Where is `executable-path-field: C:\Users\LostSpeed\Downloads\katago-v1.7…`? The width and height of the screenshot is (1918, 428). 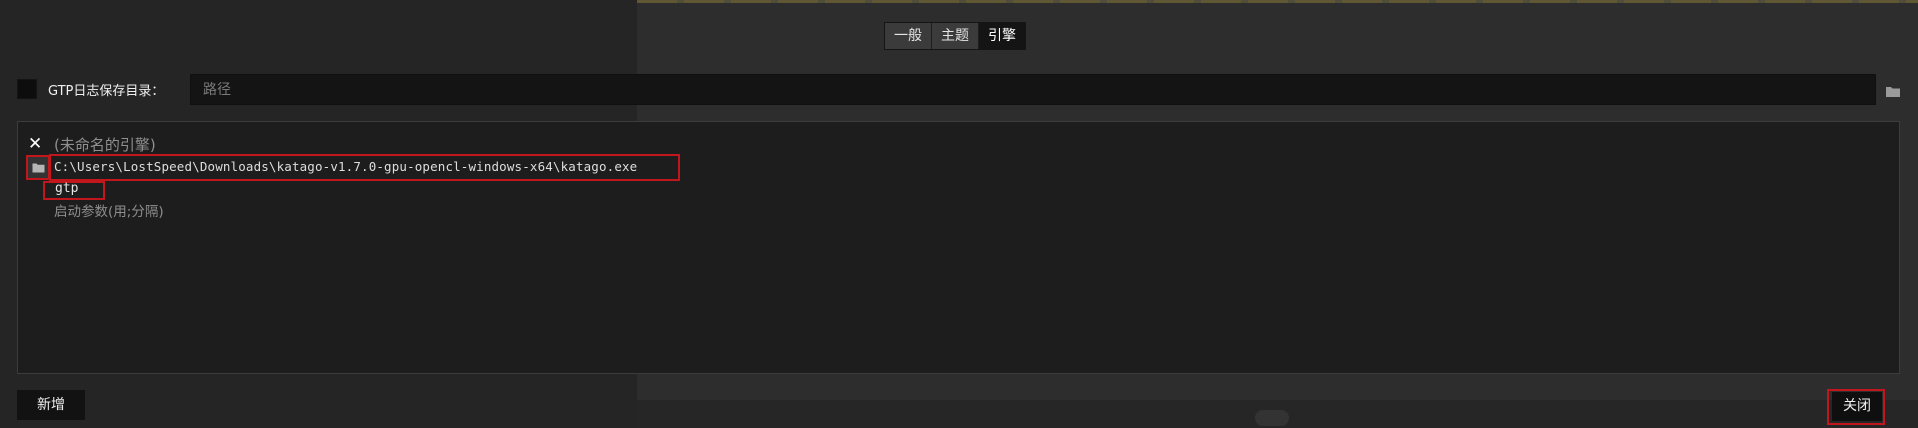 executable-path-field: C:\Users\LostSpeed\Downloads\katago-v1.7… is located at coordinates (345, 166).